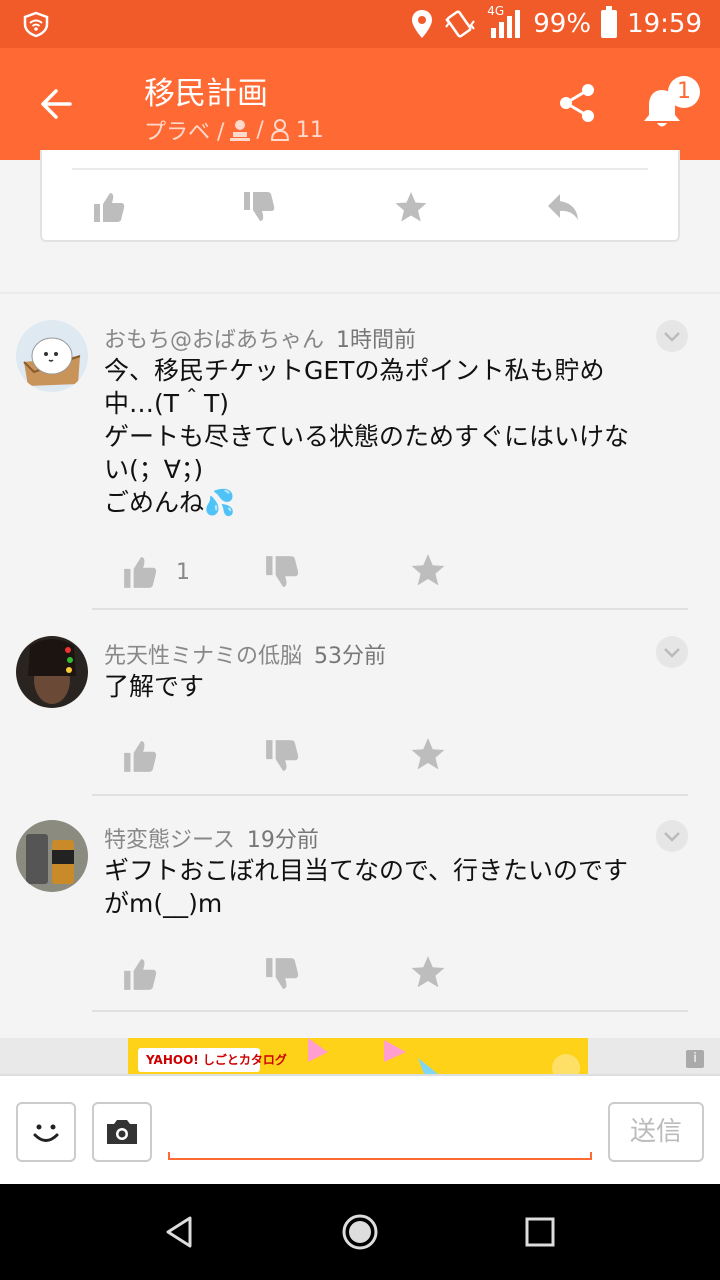  I want to click on member-icon, so click(279, 130).